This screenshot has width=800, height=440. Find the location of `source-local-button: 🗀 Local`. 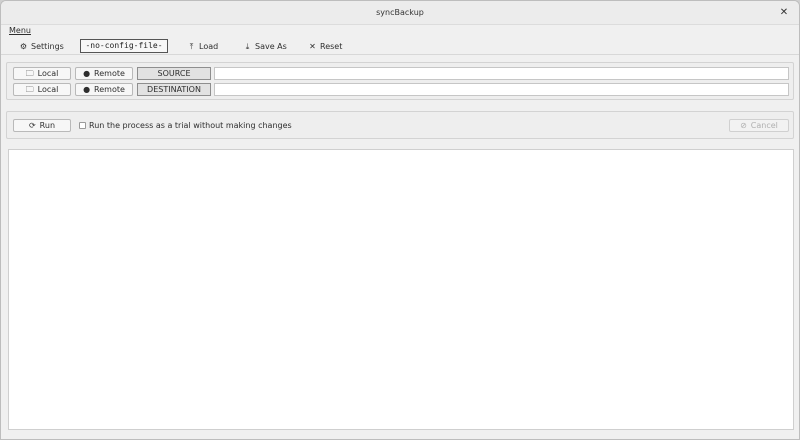

source-local-button: 🗀 Local is located at coordinates (42, 73).